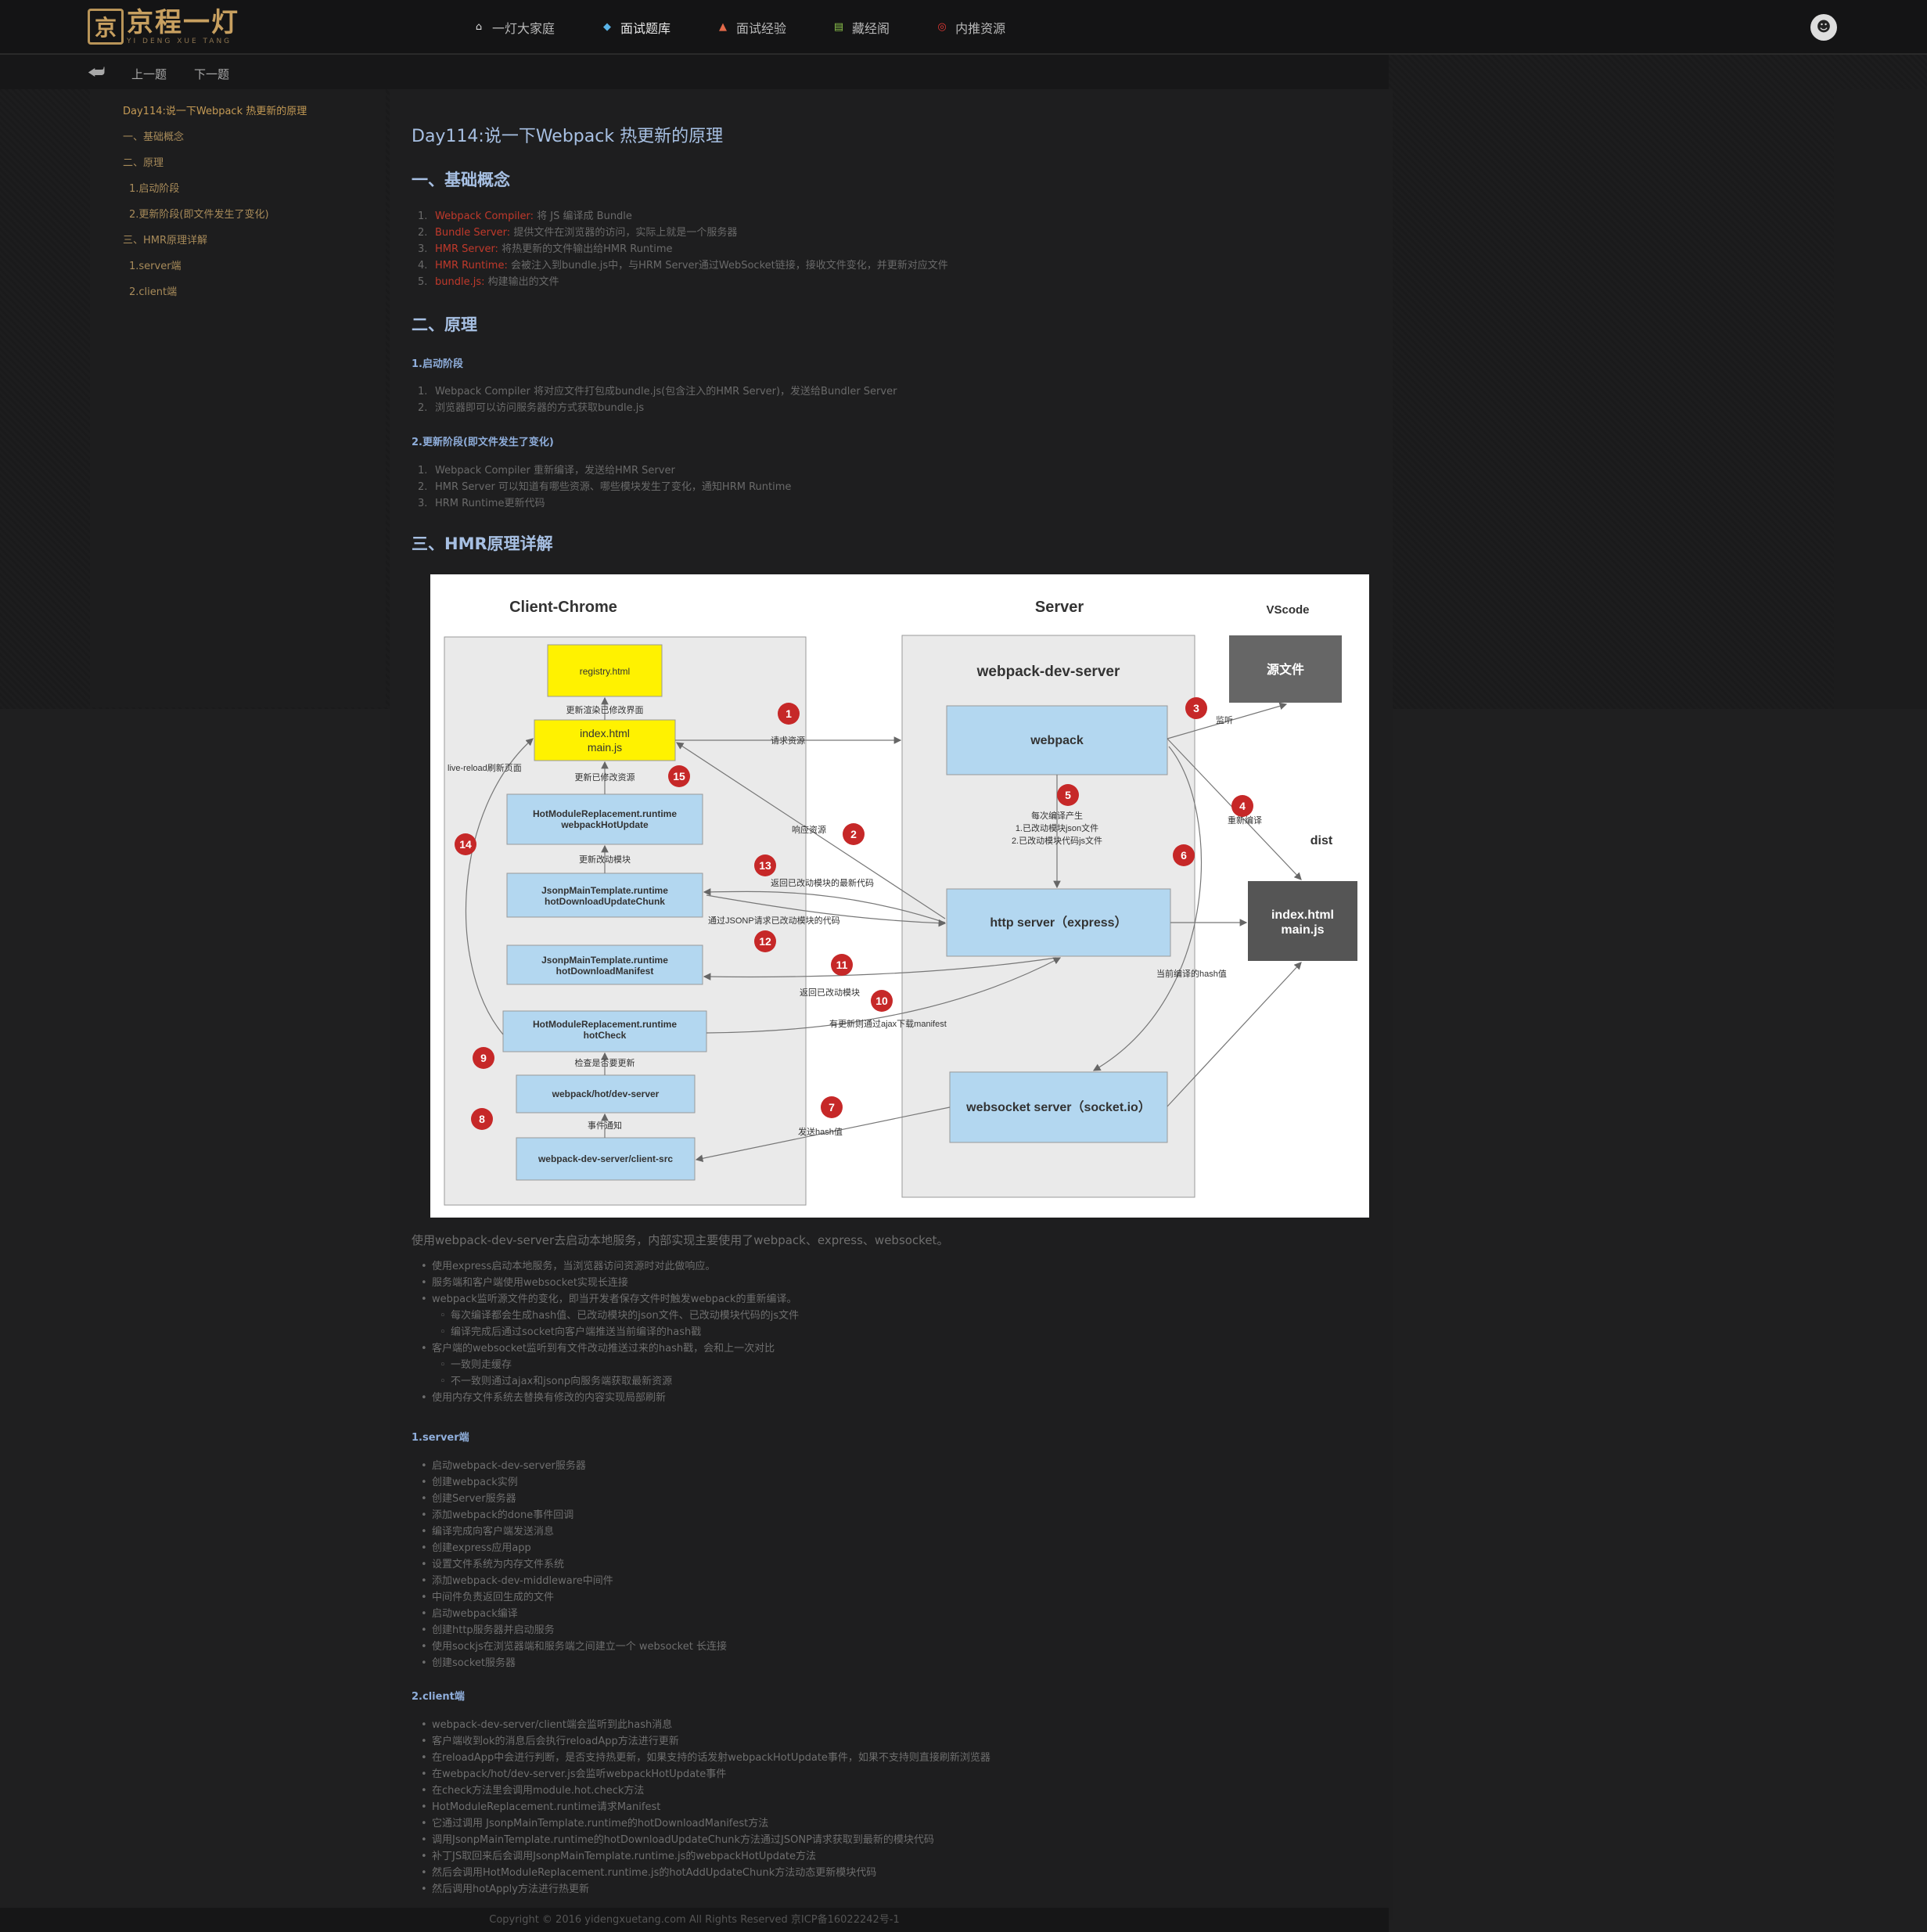  I want to click on box-label: main.js, so click(1302, 930).